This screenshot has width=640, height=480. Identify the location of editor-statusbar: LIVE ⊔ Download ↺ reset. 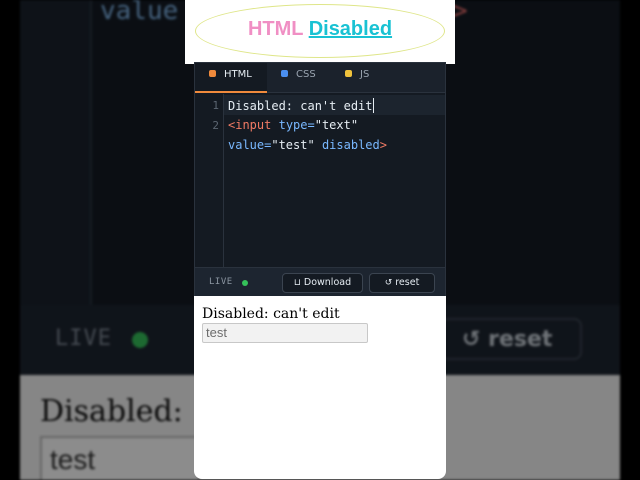
(320, 282).